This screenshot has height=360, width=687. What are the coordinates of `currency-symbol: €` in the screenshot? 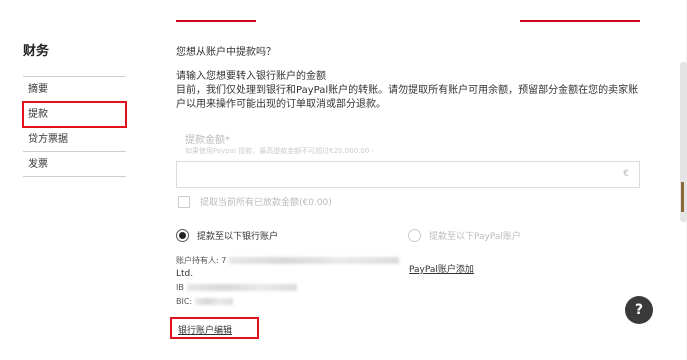 It's located at (626, 174).